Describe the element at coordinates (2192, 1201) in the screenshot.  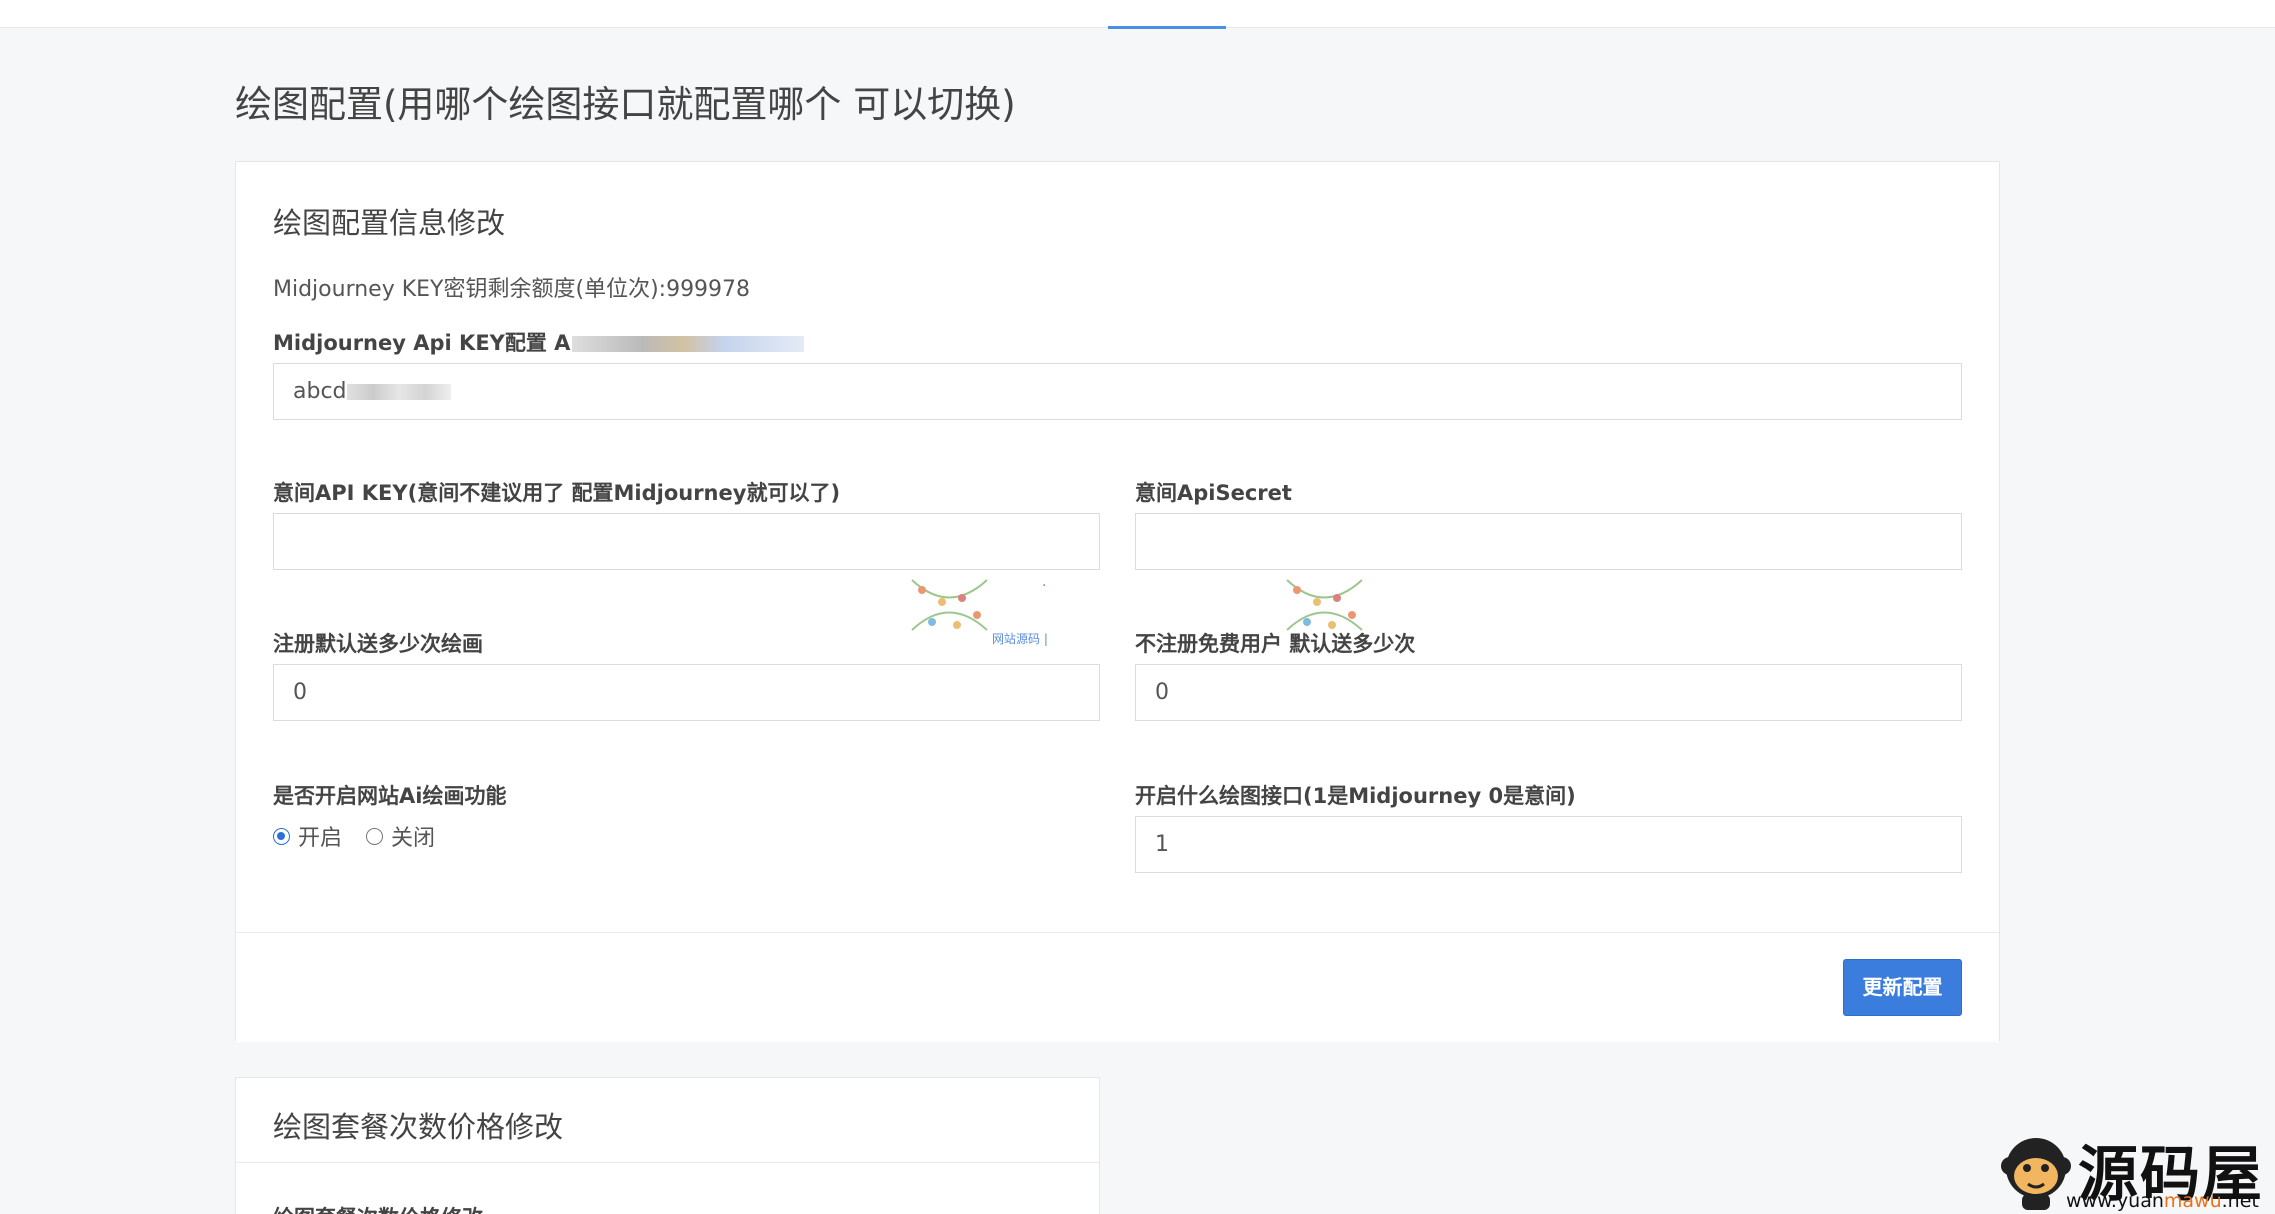
I see `logo-domain-highlight: mawu` at that location.